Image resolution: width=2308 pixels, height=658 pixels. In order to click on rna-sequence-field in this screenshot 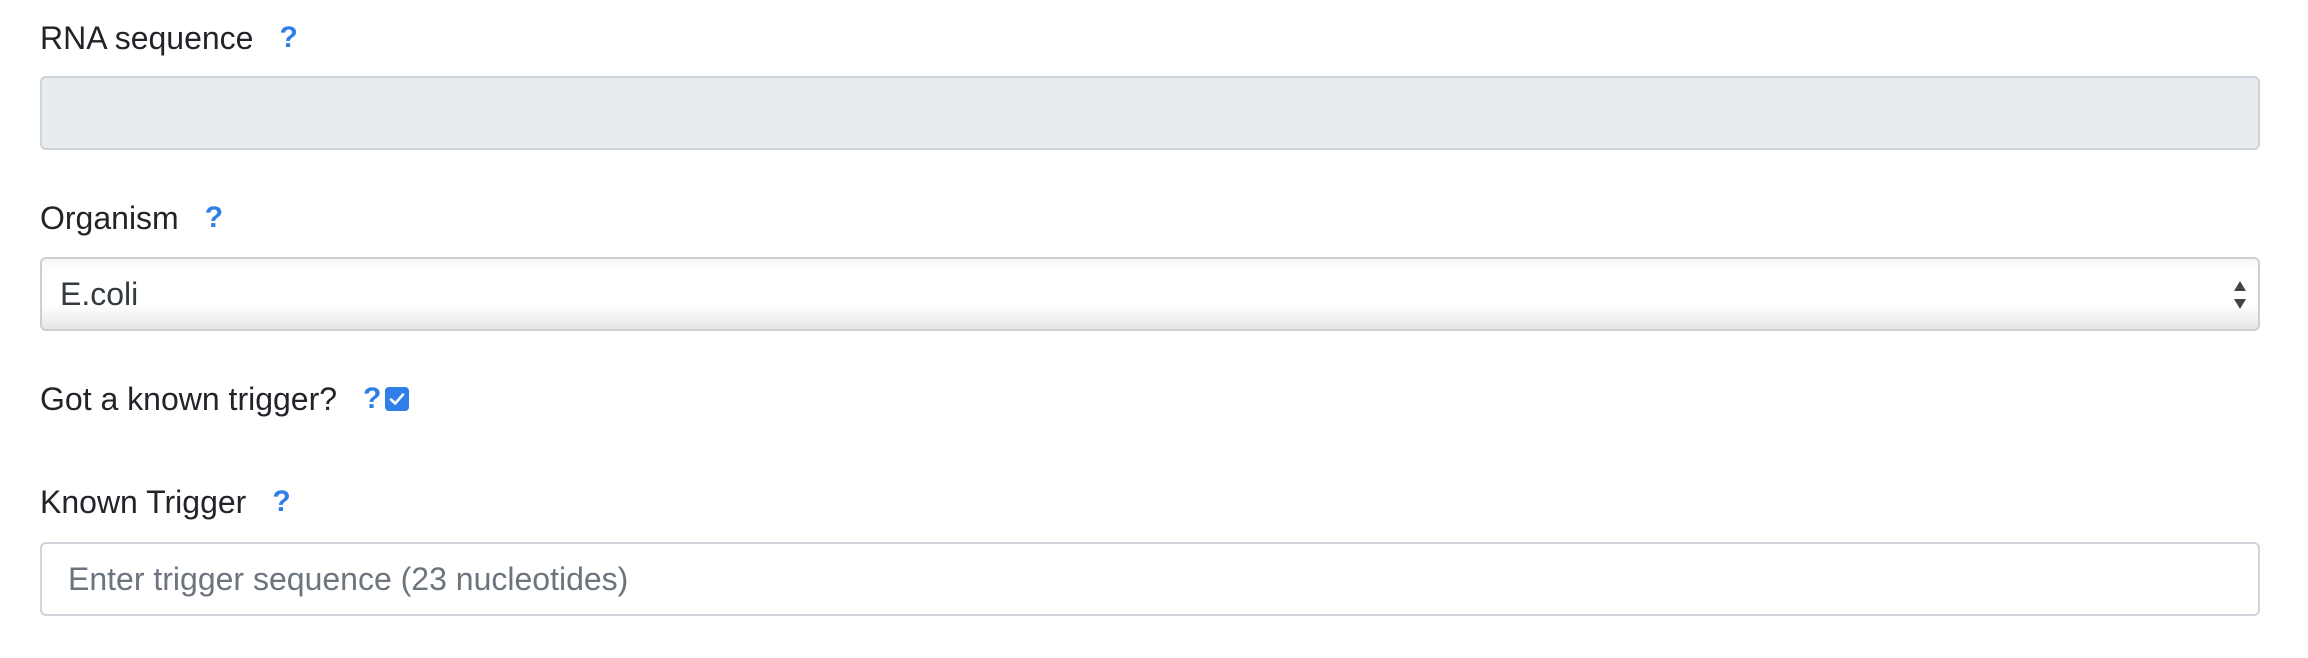, I will do `click(1150, 113)`.